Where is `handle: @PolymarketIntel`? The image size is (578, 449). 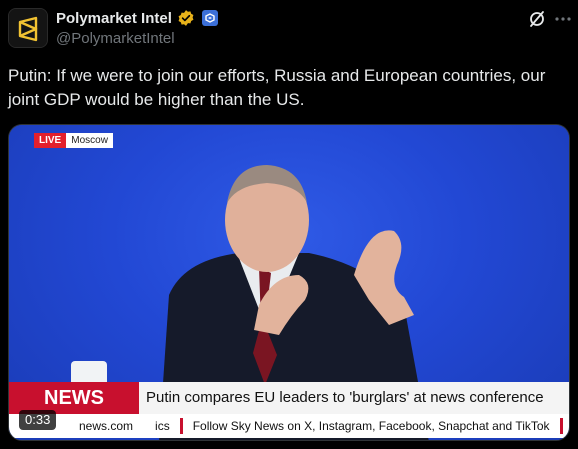 handle: @PolymarketIntel is located at coordinates (115, 38).